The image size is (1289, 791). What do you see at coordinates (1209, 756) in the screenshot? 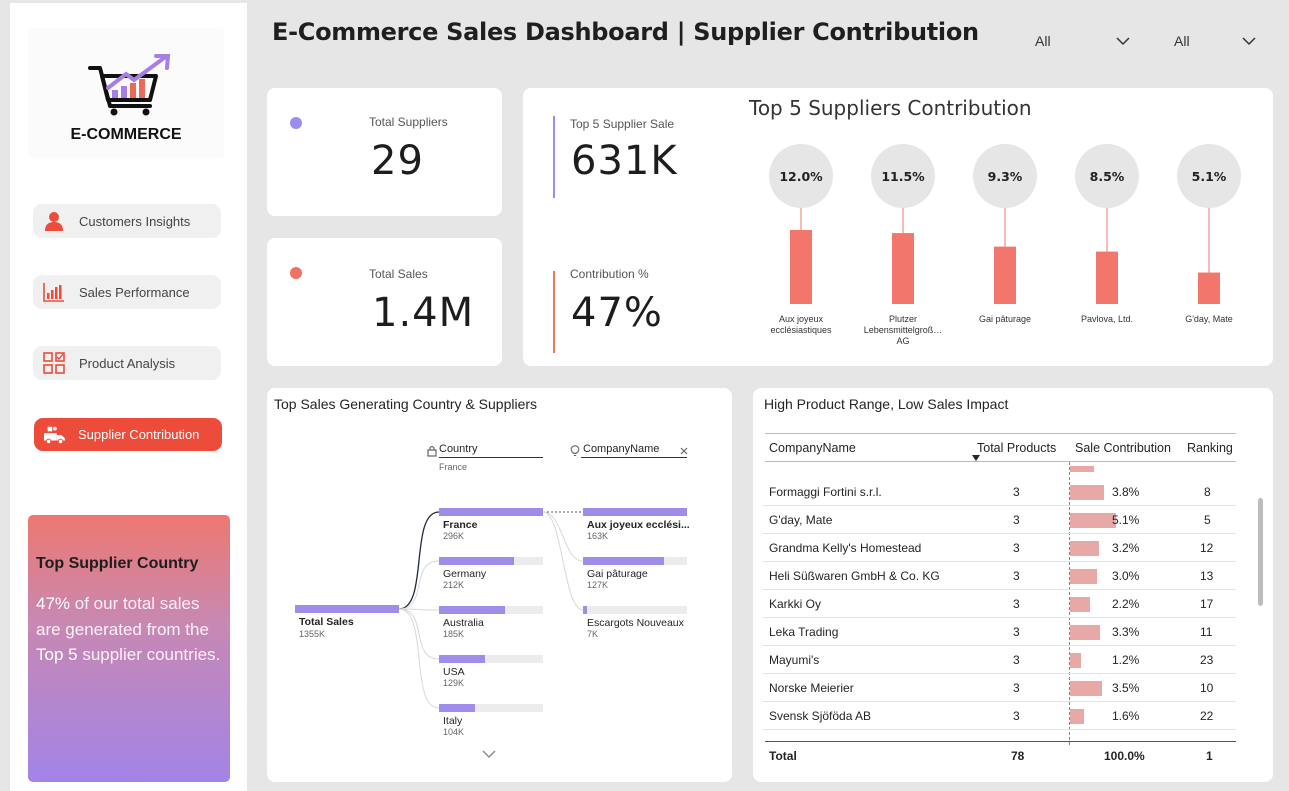
I see `total-ranking: 1` at bounding box center [1209, 756].